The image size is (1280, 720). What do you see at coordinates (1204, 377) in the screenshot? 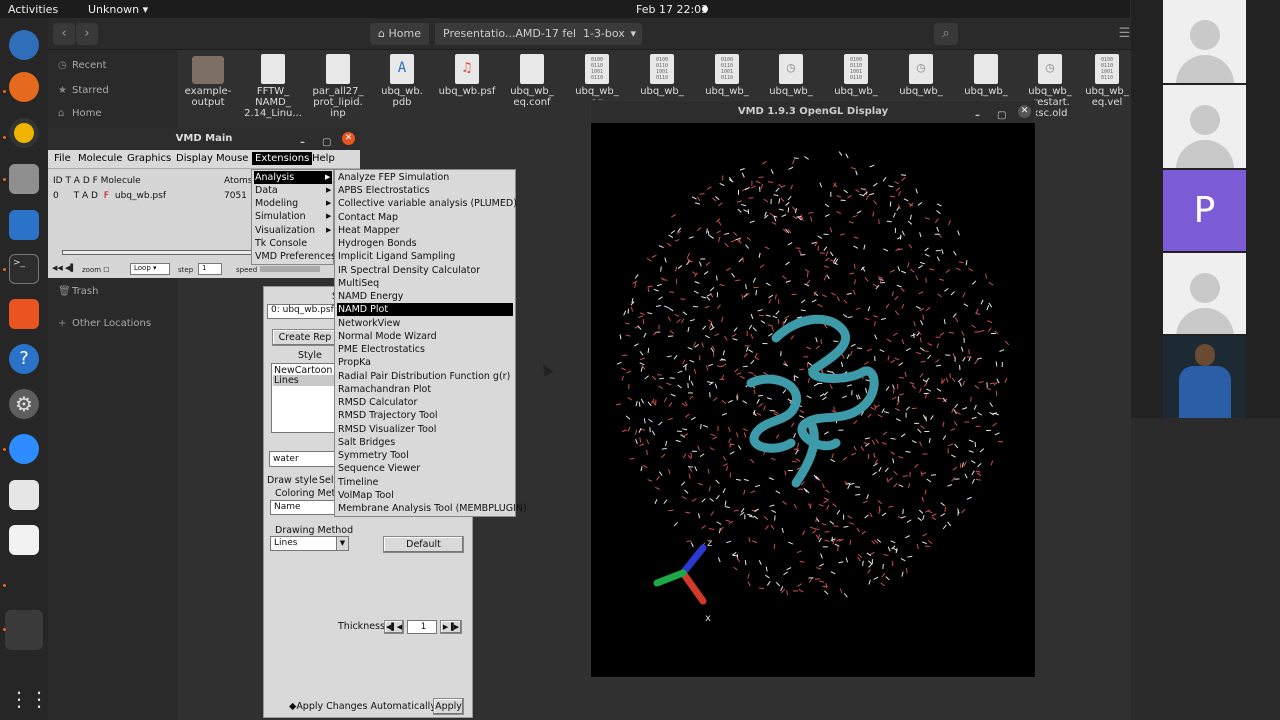
I see `participant-video-tile` at bounding box center [1204, 377].